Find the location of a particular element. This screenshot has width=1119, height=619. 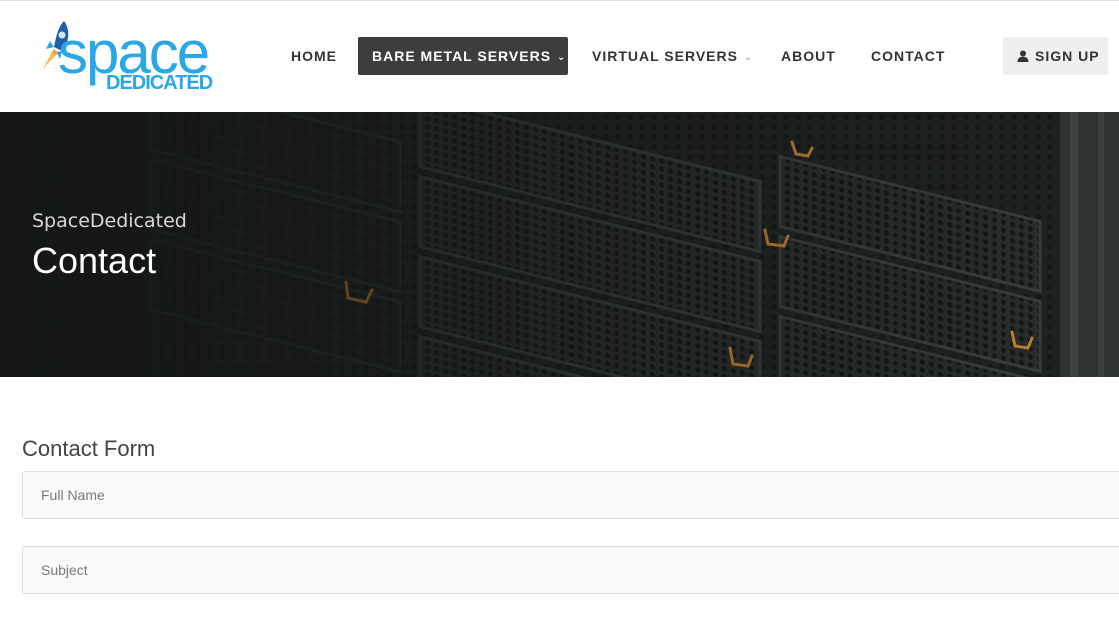

nav-bare-metal-label: BARE METAL SERVERS is located at coordinates (462, 56).